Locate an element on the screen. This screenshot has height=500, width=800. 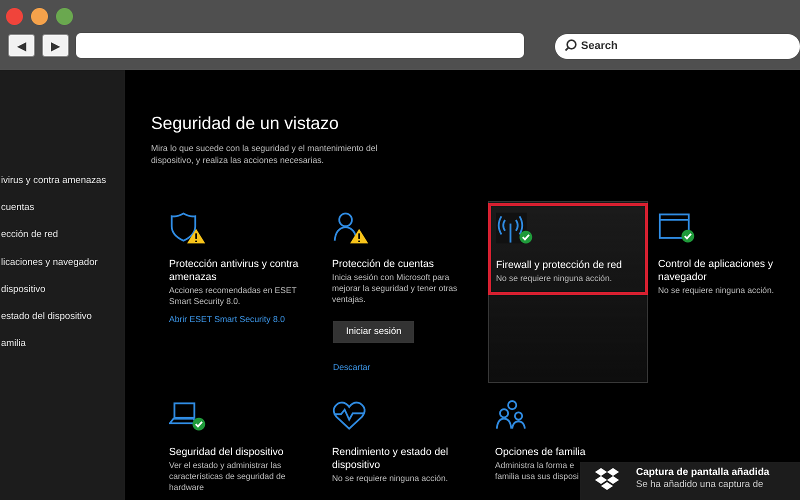
sidebar-item: estado del dispositivo is located at coordinates (62, 324).